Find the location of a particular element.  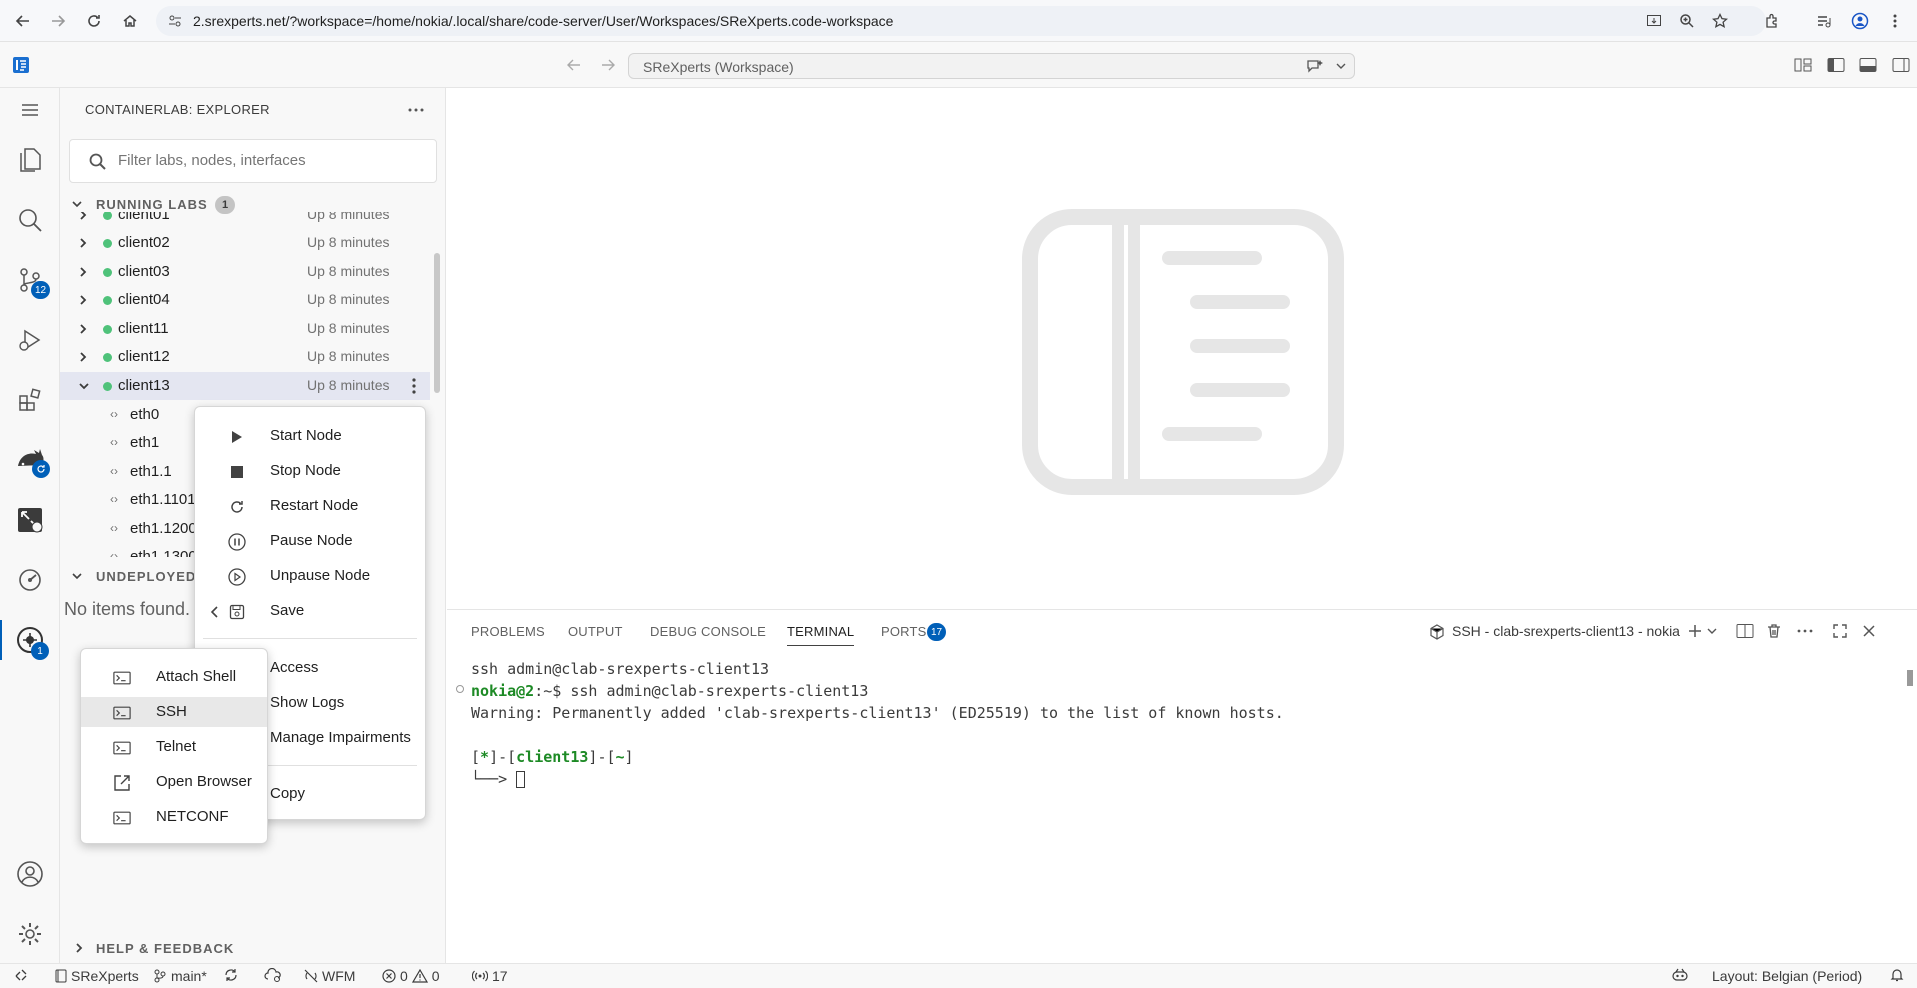

tree-node: client12 Up 8 minutes is located at coordinates (245, 357).